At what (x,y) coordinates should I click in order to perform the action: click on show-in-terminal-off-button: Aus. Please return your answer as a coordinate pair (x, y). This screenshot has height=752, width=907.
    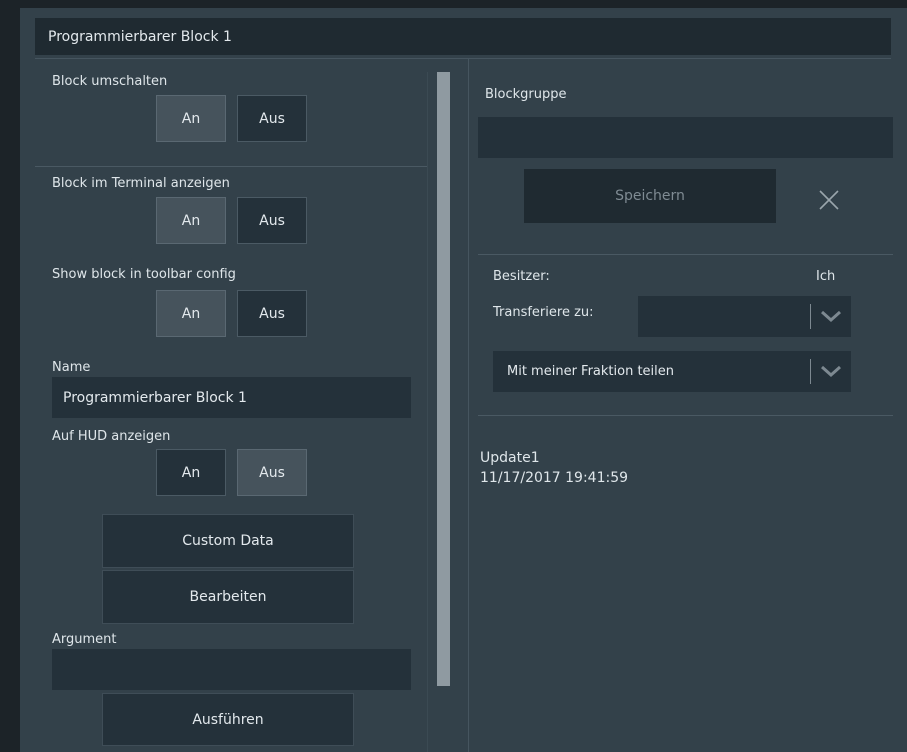
    Looking at the image, I should click on (272, 220).